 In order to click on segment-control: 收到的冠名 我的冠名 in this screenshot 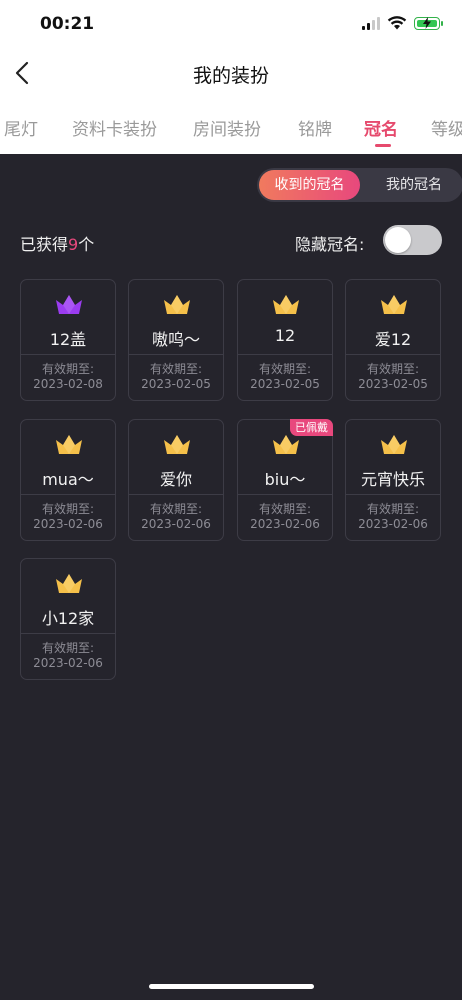, I will do `click(359, 185)`.